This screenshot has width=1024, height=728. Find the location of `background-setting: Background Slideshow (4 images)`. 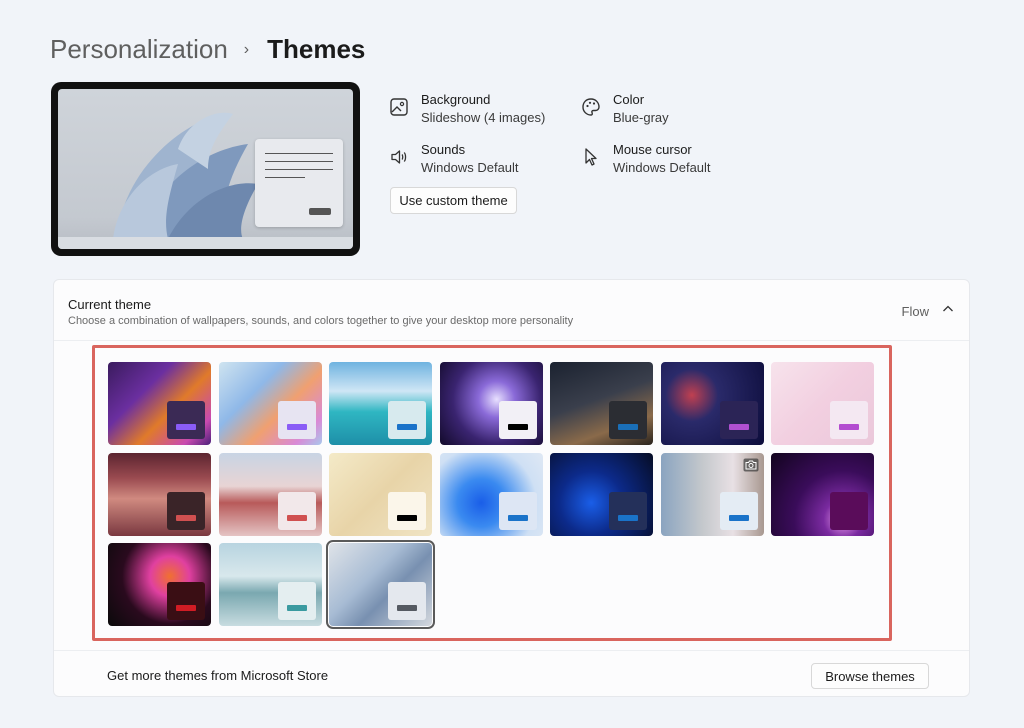

background-setting: Background Slideshow (4 images) is located at coordinates (467, 109).